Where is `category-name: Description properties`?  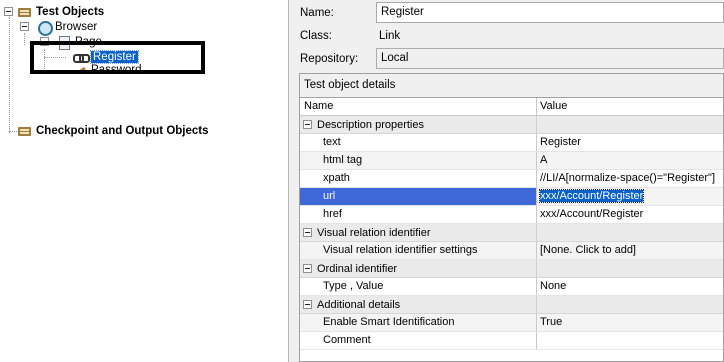 category-name: Description properties is located at coordinates (418, 124).